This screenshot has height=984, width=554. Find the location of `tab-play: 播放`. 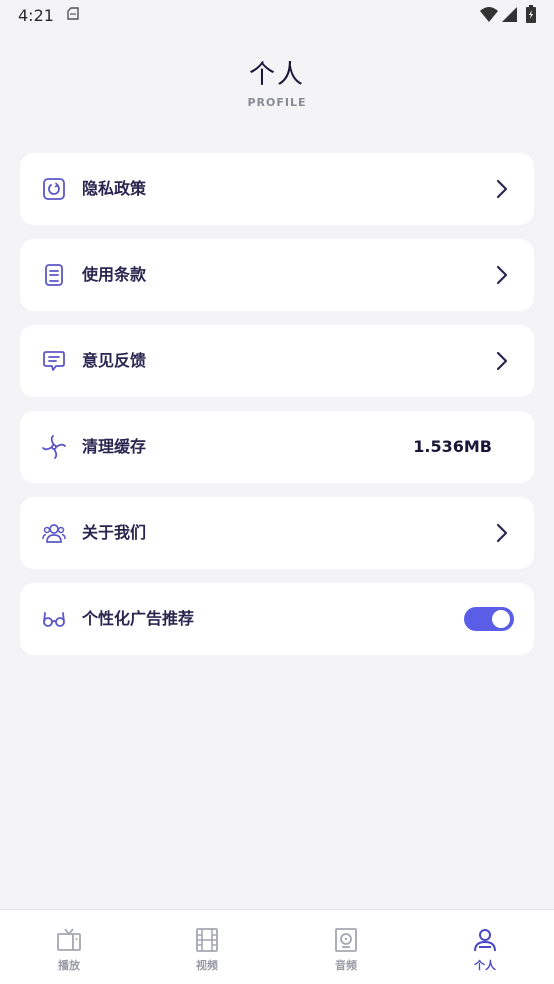

tab-play: 播放 is located at coordinates (69, 947).